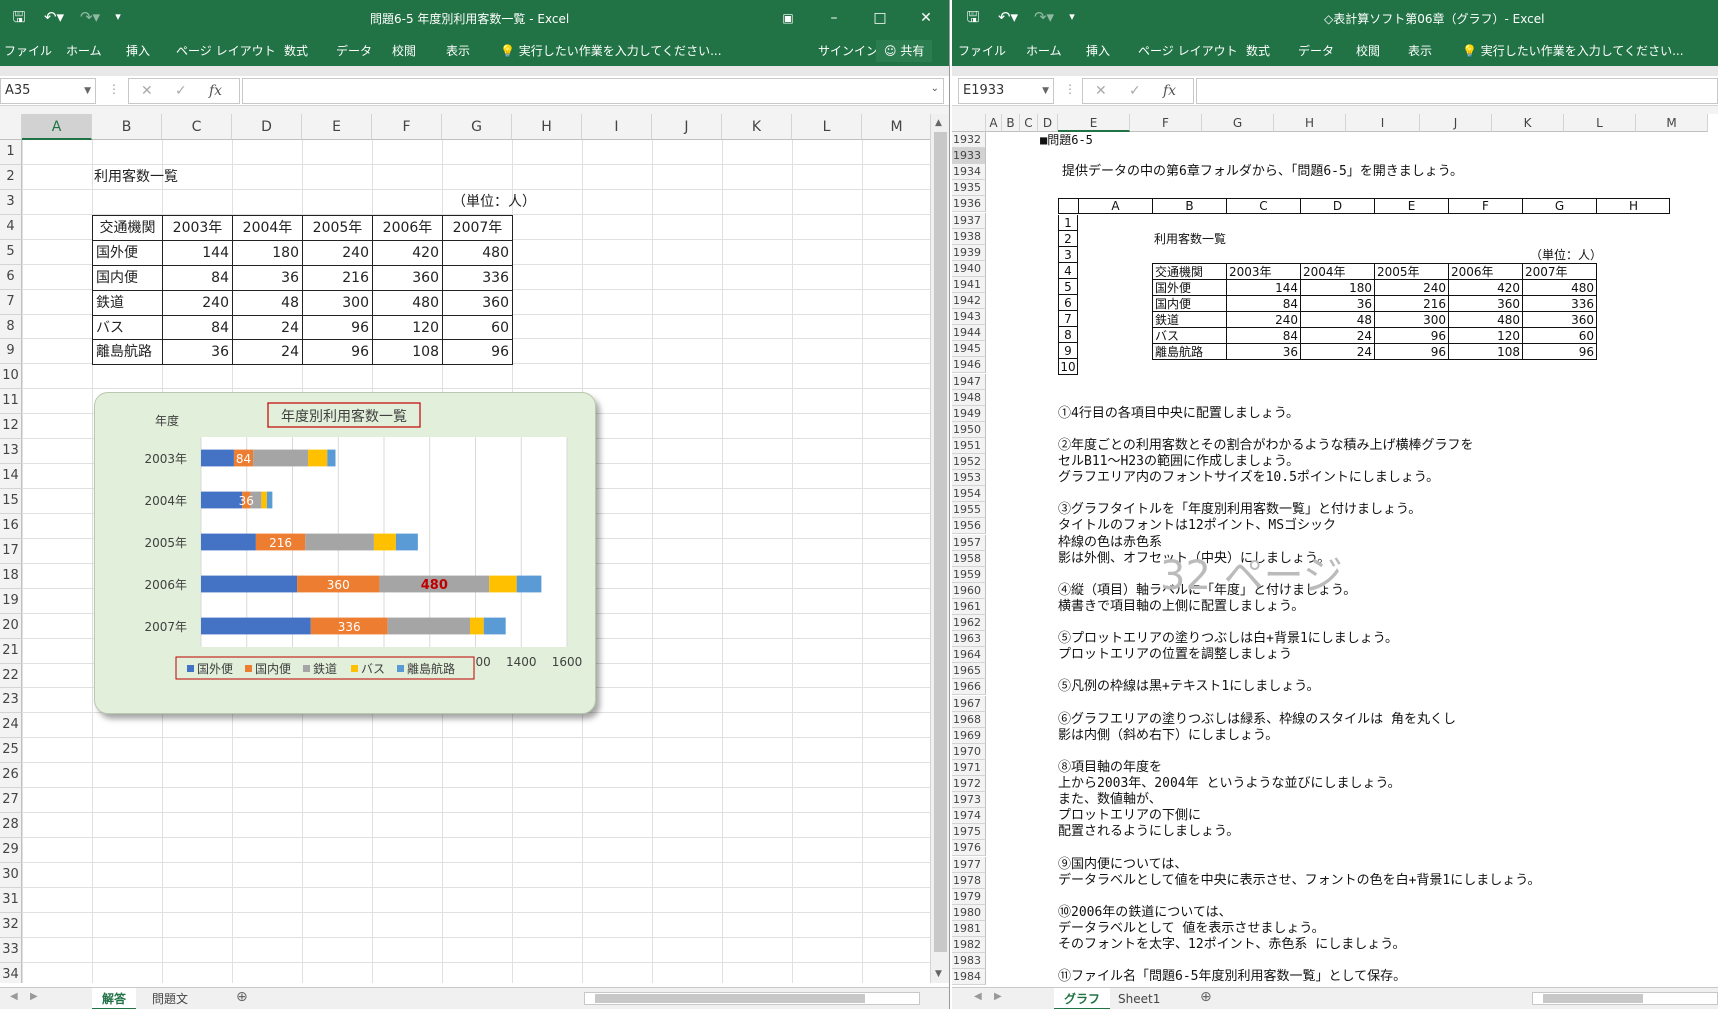  Describe the element at coordinates (11, 551) in the screenshot. I see `row-header-17: 17` at that location.